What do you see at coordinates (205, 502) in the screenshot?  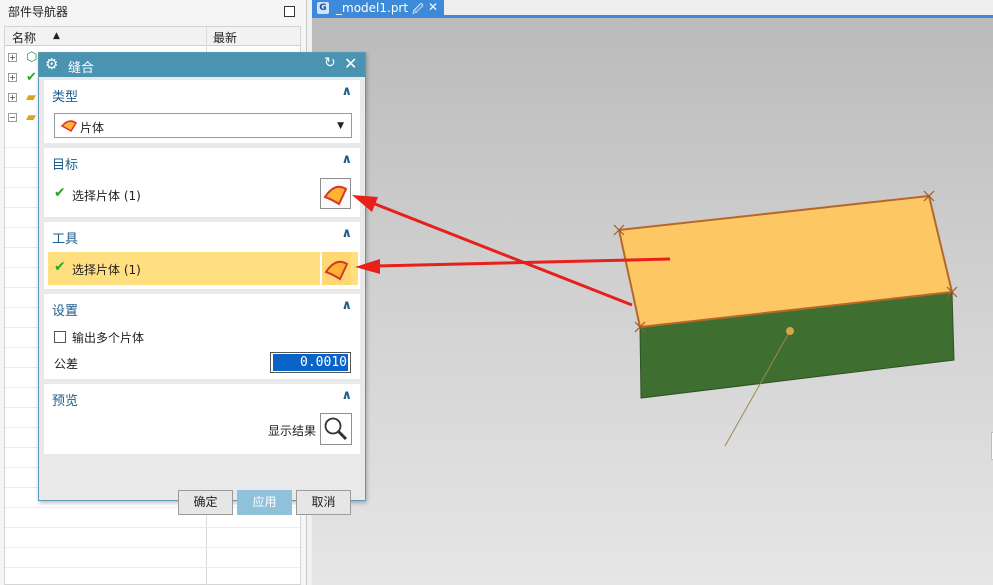 I see `ok-button: 确定` at bounding box center [205, 502].